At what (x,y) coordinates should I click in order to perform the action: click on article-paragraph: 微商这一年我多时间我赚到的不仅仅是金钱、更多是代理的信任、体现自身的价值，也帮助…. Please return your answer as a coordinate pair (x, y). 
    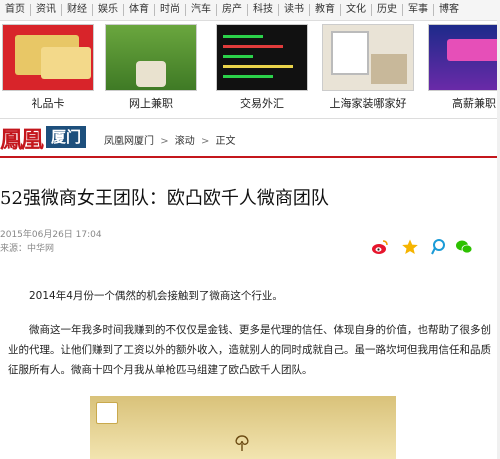
    Looking at the image, I should click on (249, 350).